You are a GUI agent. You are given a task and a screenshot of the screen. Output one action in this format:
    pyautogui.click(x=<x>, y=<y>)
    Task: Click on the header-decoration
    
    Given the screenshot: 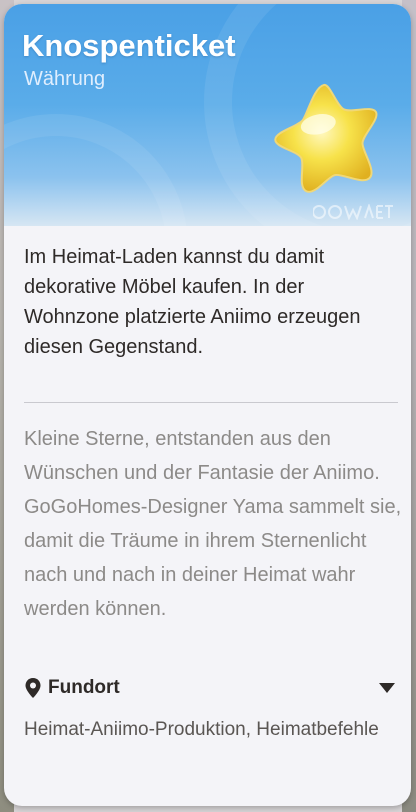 What is the action you would take?
    pyautogui.click(x=96, y=170)
    